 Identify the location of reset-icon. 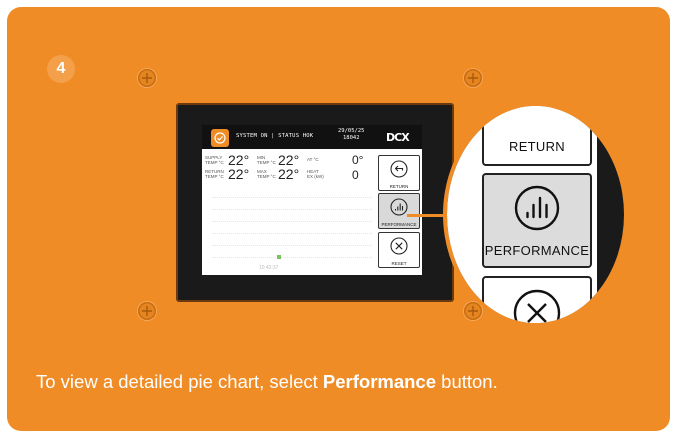
(399, 248).